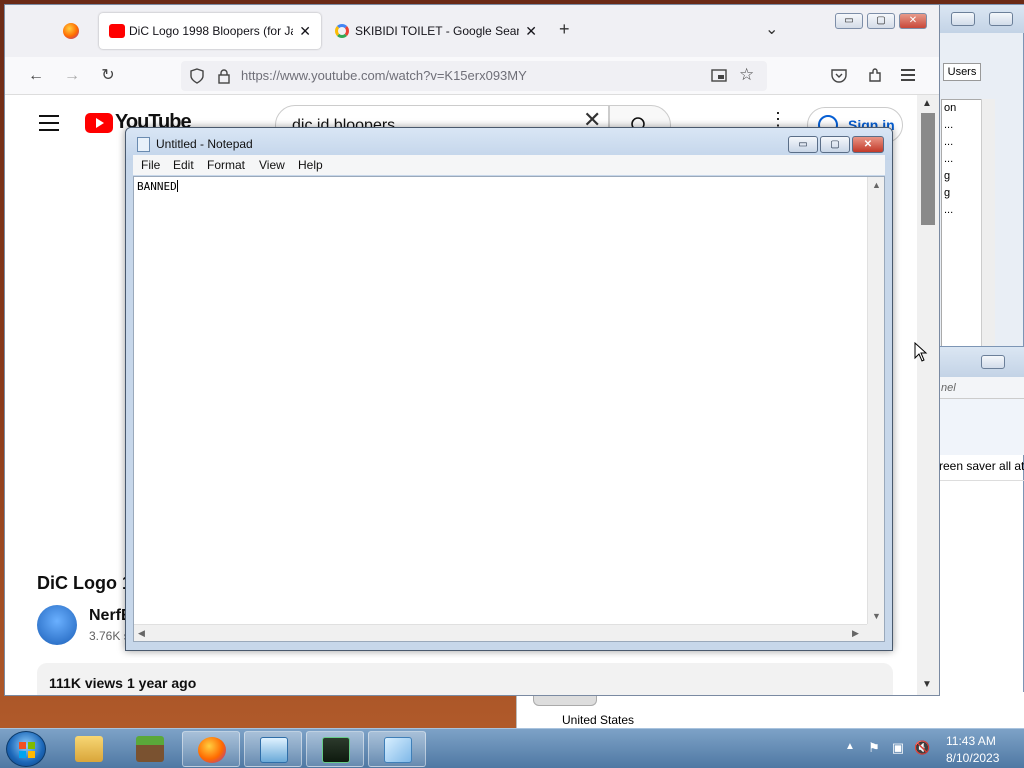 This screenshot has width=1024, height=768. Describe the element at coordinates (99, 123) in the screenshot. I see `youtube-logo-icon` at that location.